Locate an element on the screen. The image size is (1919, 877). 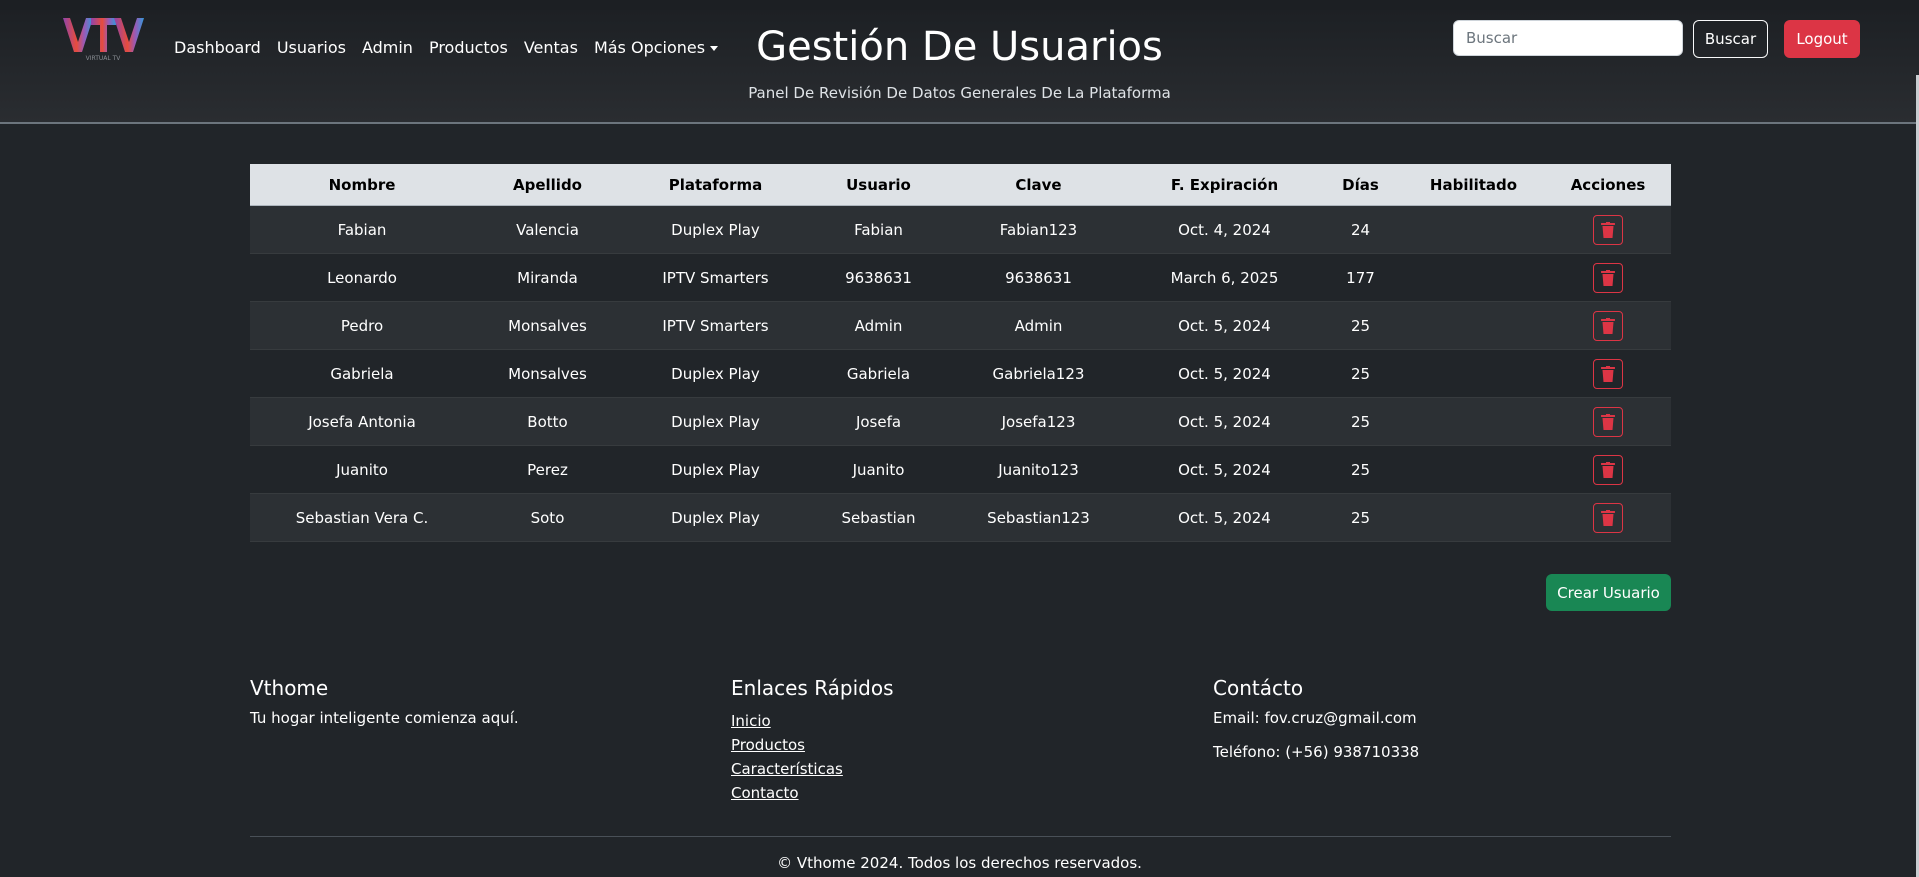
footer-email: Email: fov.cruz@gmail.com is located at coordinates (1315, 718).